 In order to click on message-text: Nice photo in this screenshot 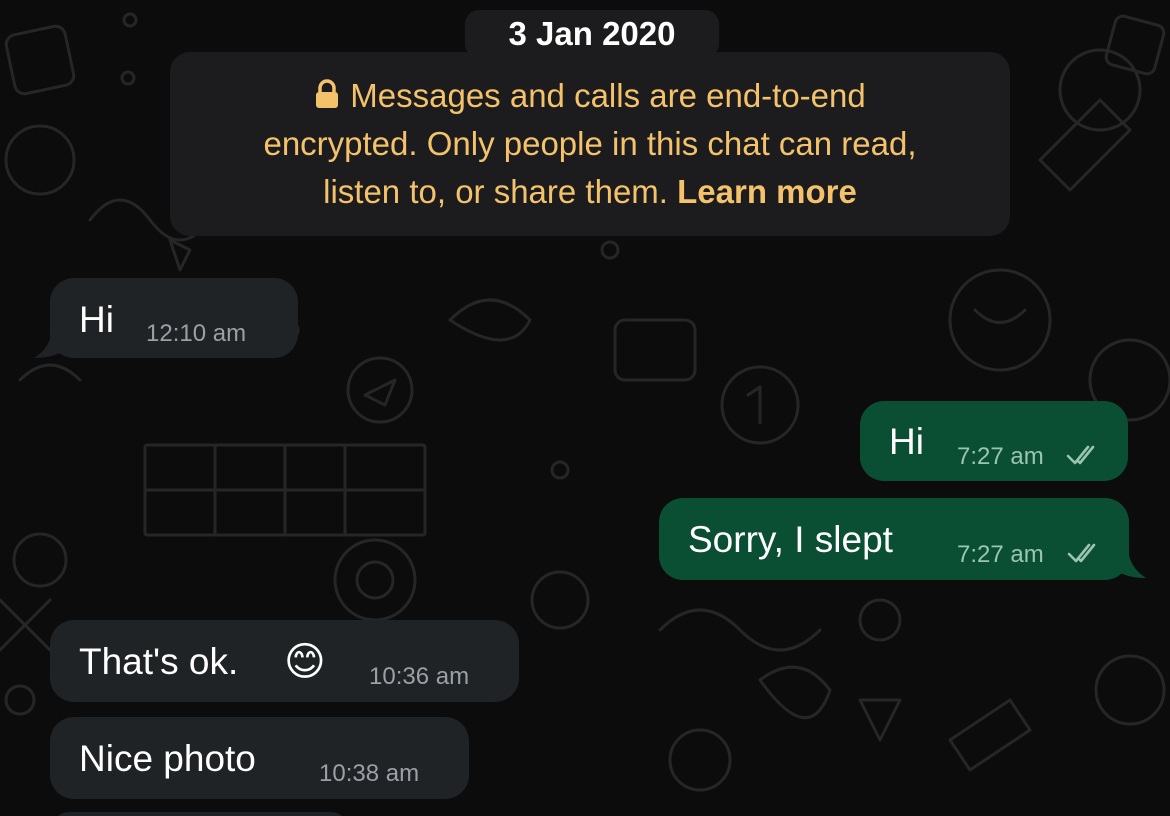, I will do `click(167, 758)`.